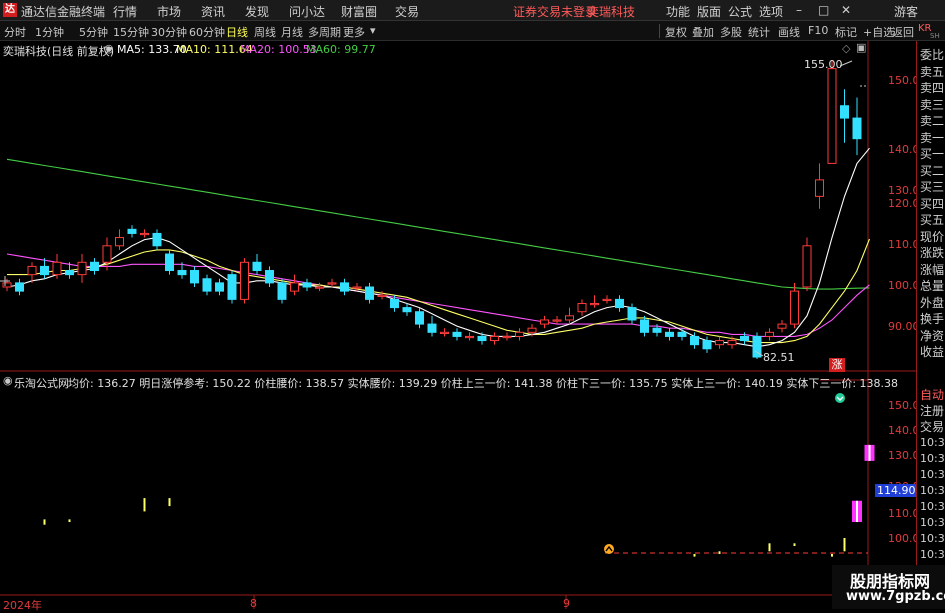  What do you see at coordinates (846, 32) in the screenshot?
I see `mark-button: 标记` at bounding box center [846, 32].